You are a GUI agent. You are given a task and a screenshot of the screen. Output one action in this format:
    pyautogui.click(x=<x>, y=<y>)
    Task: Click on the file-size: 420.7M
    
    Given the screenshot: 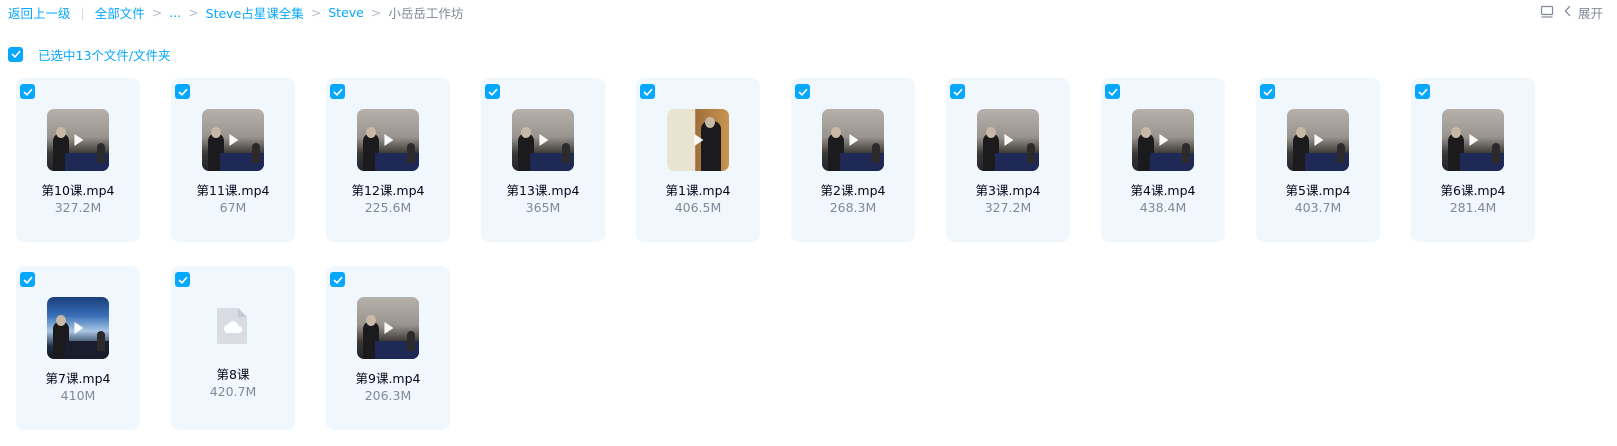 What is the action you would take?
    pyautogui.click(x=233, y=391)
    